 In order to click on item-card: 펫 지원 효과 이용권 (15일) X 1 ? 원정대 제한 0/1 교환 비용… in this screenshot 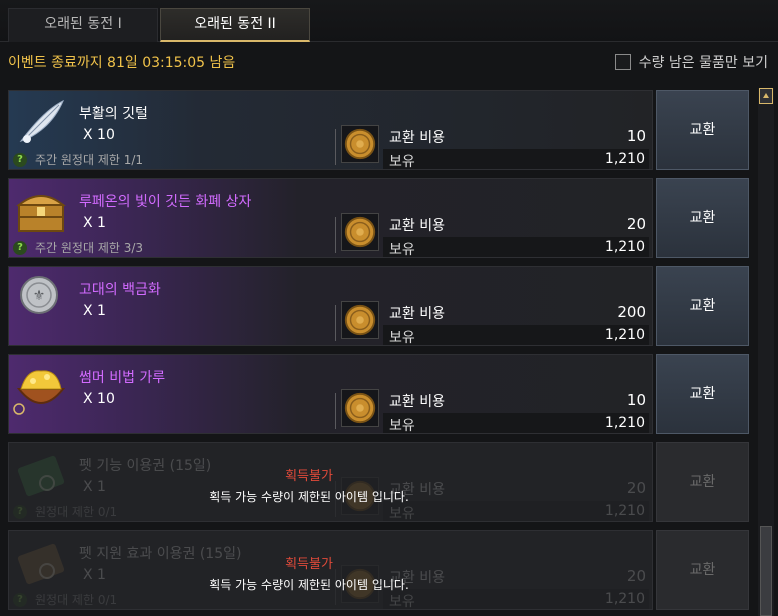, I will do `click(330, 570)`.